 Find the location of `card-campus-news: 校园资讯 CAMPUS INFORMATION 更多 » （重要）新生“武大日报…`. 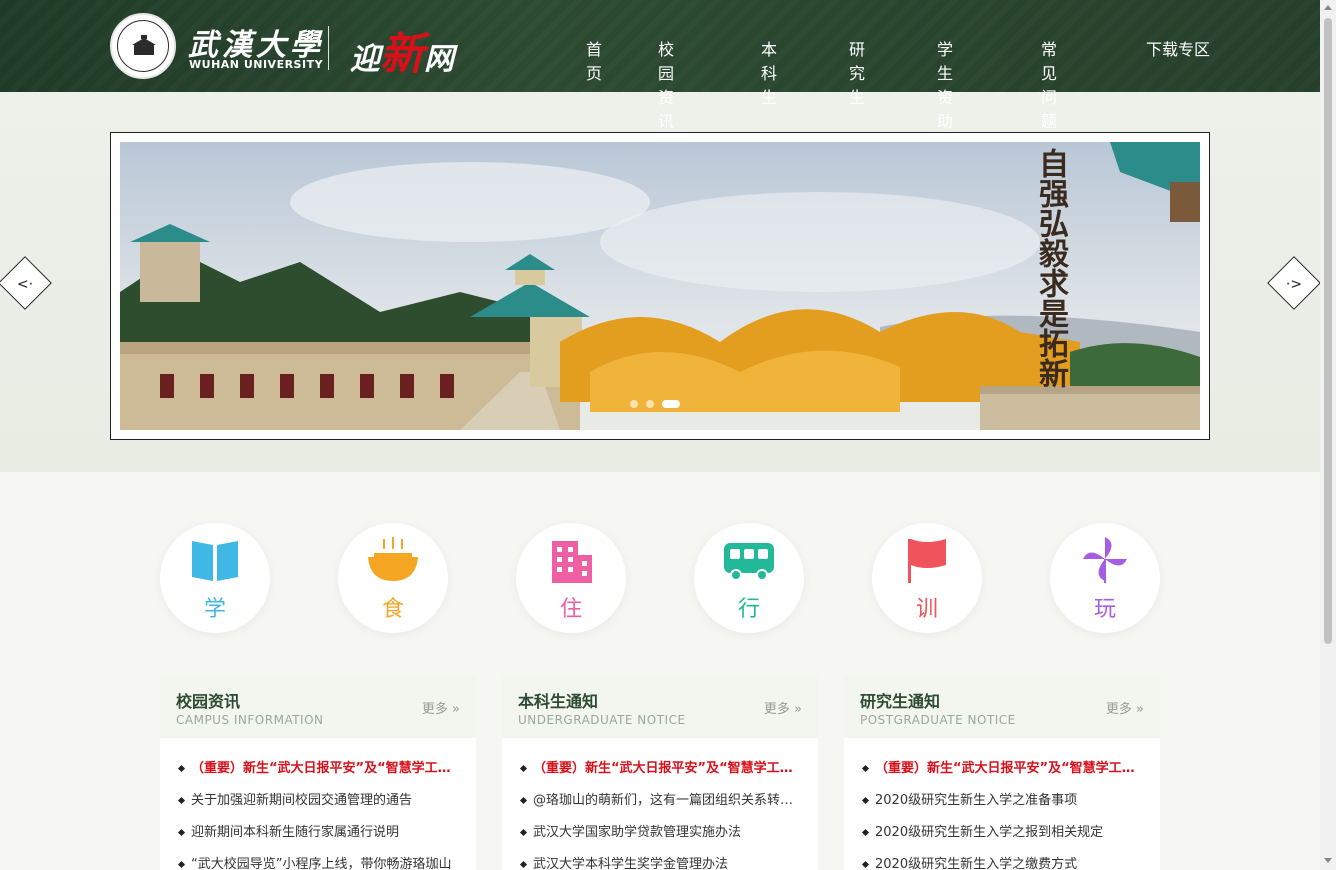

card-campus-news: 校园资讯 CAMPUS INFORMATION 更多 » （重要）新生“武大日报… is located at coordinates (318, 773).